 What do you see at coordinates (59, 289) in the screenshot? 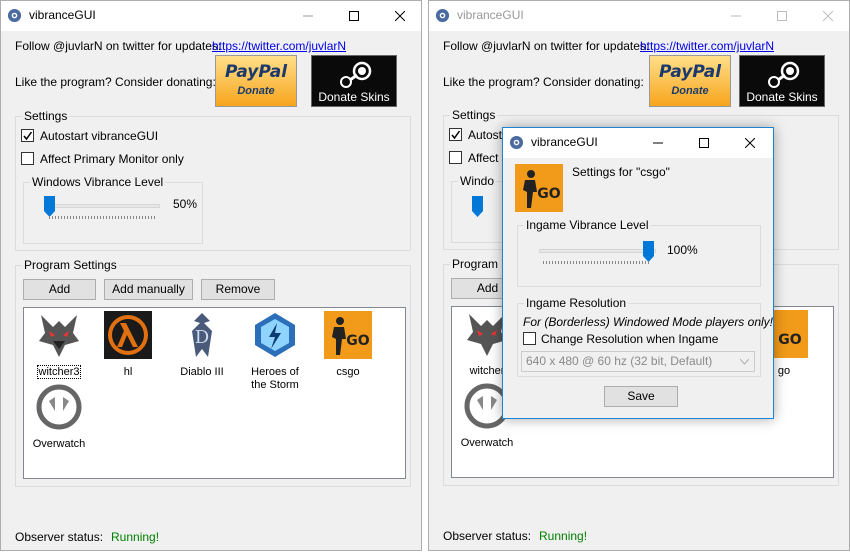
I see `add-button: Add` at bounding box center [59, 289].